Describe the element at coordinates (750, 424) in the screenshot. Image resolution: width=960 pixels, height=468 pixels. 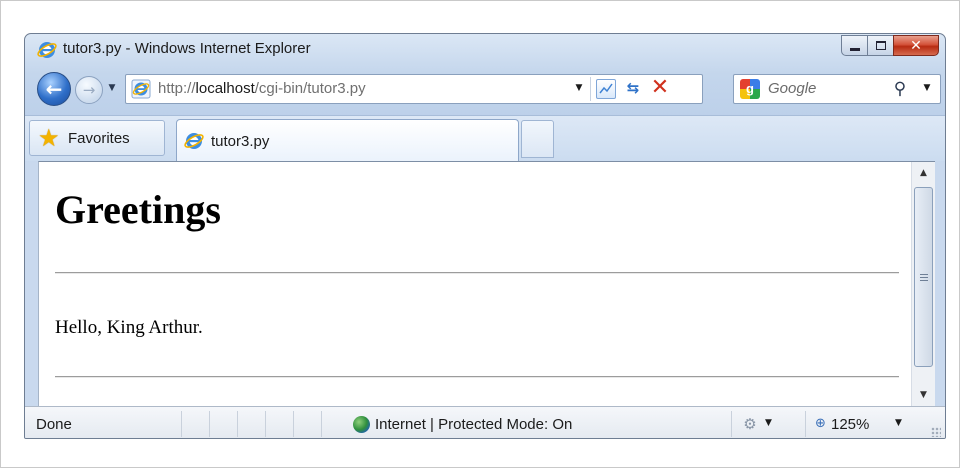
I see `popup-blocker-icon: ⚙` at that location.